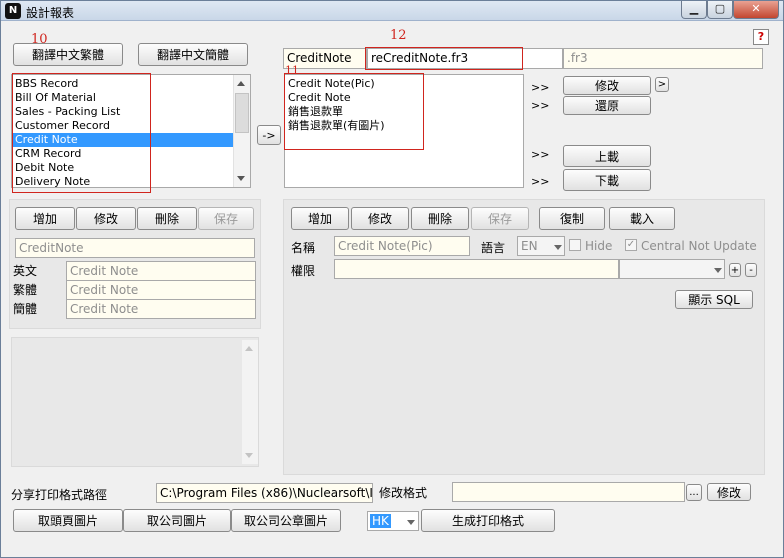 This screenshot has width=784, height=558. I want to click on translate-simplified-button: 翻譯中文簡體, so click(193, 54).